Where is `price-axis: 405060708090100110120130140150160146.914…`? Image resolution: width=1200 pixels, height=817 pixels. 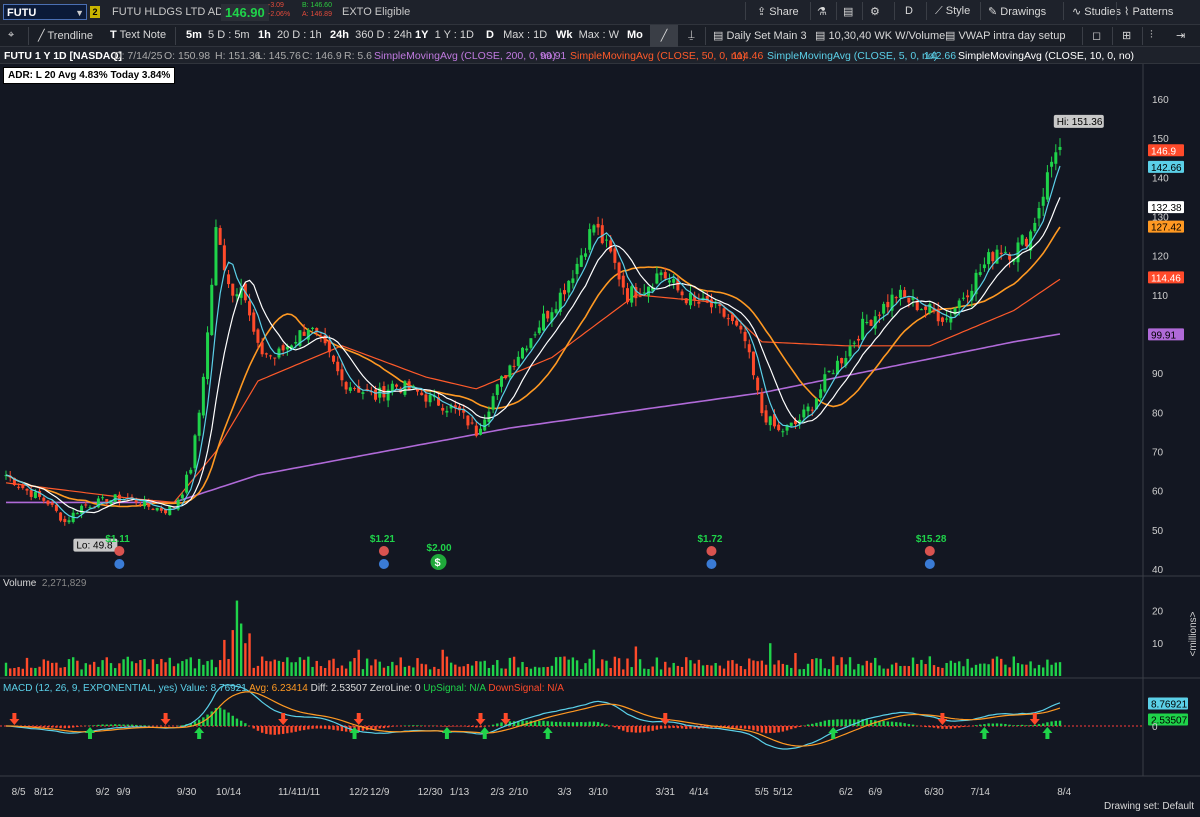 price-axis: 405060708090100110120130140150160146.914… is located at coordinates (1166, 335).